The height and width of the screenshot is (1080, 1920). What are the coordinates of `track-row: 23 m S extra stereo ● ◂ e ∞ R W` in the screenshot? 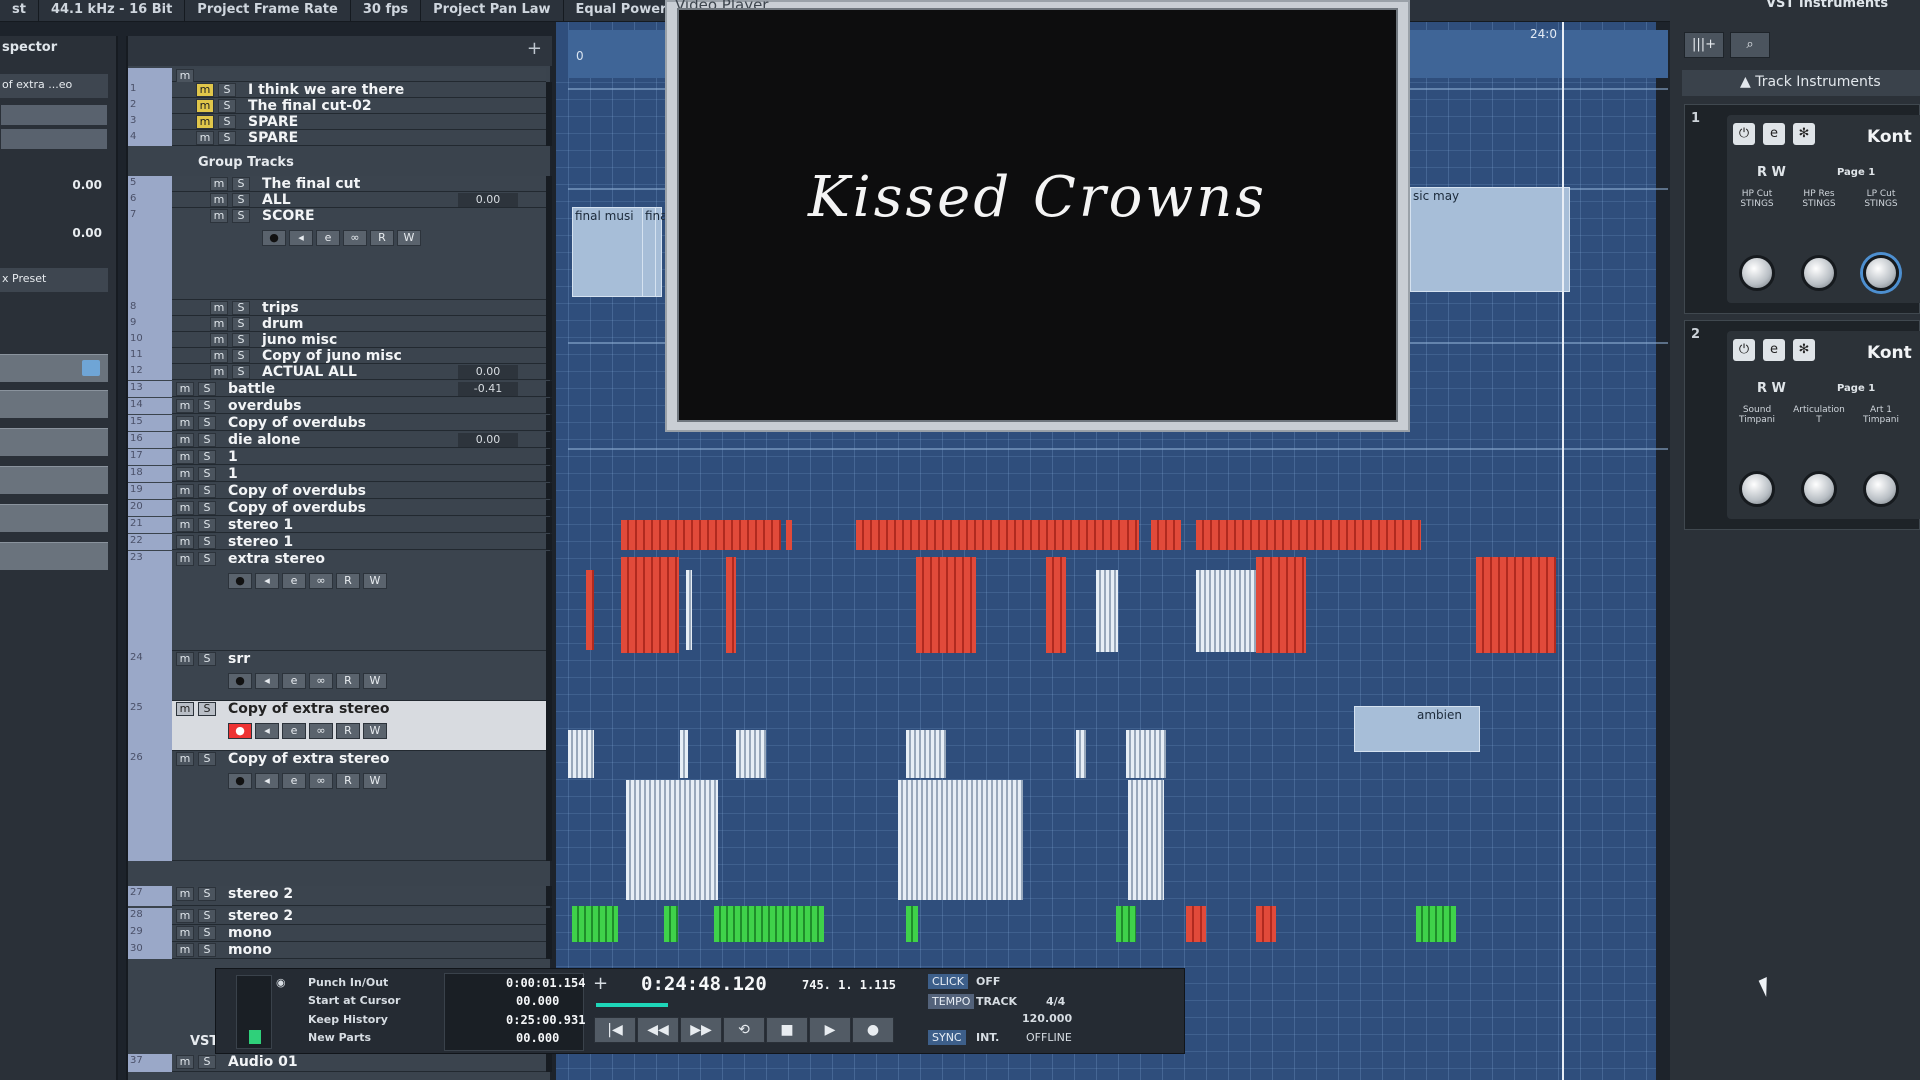 It's located at (340, 601).